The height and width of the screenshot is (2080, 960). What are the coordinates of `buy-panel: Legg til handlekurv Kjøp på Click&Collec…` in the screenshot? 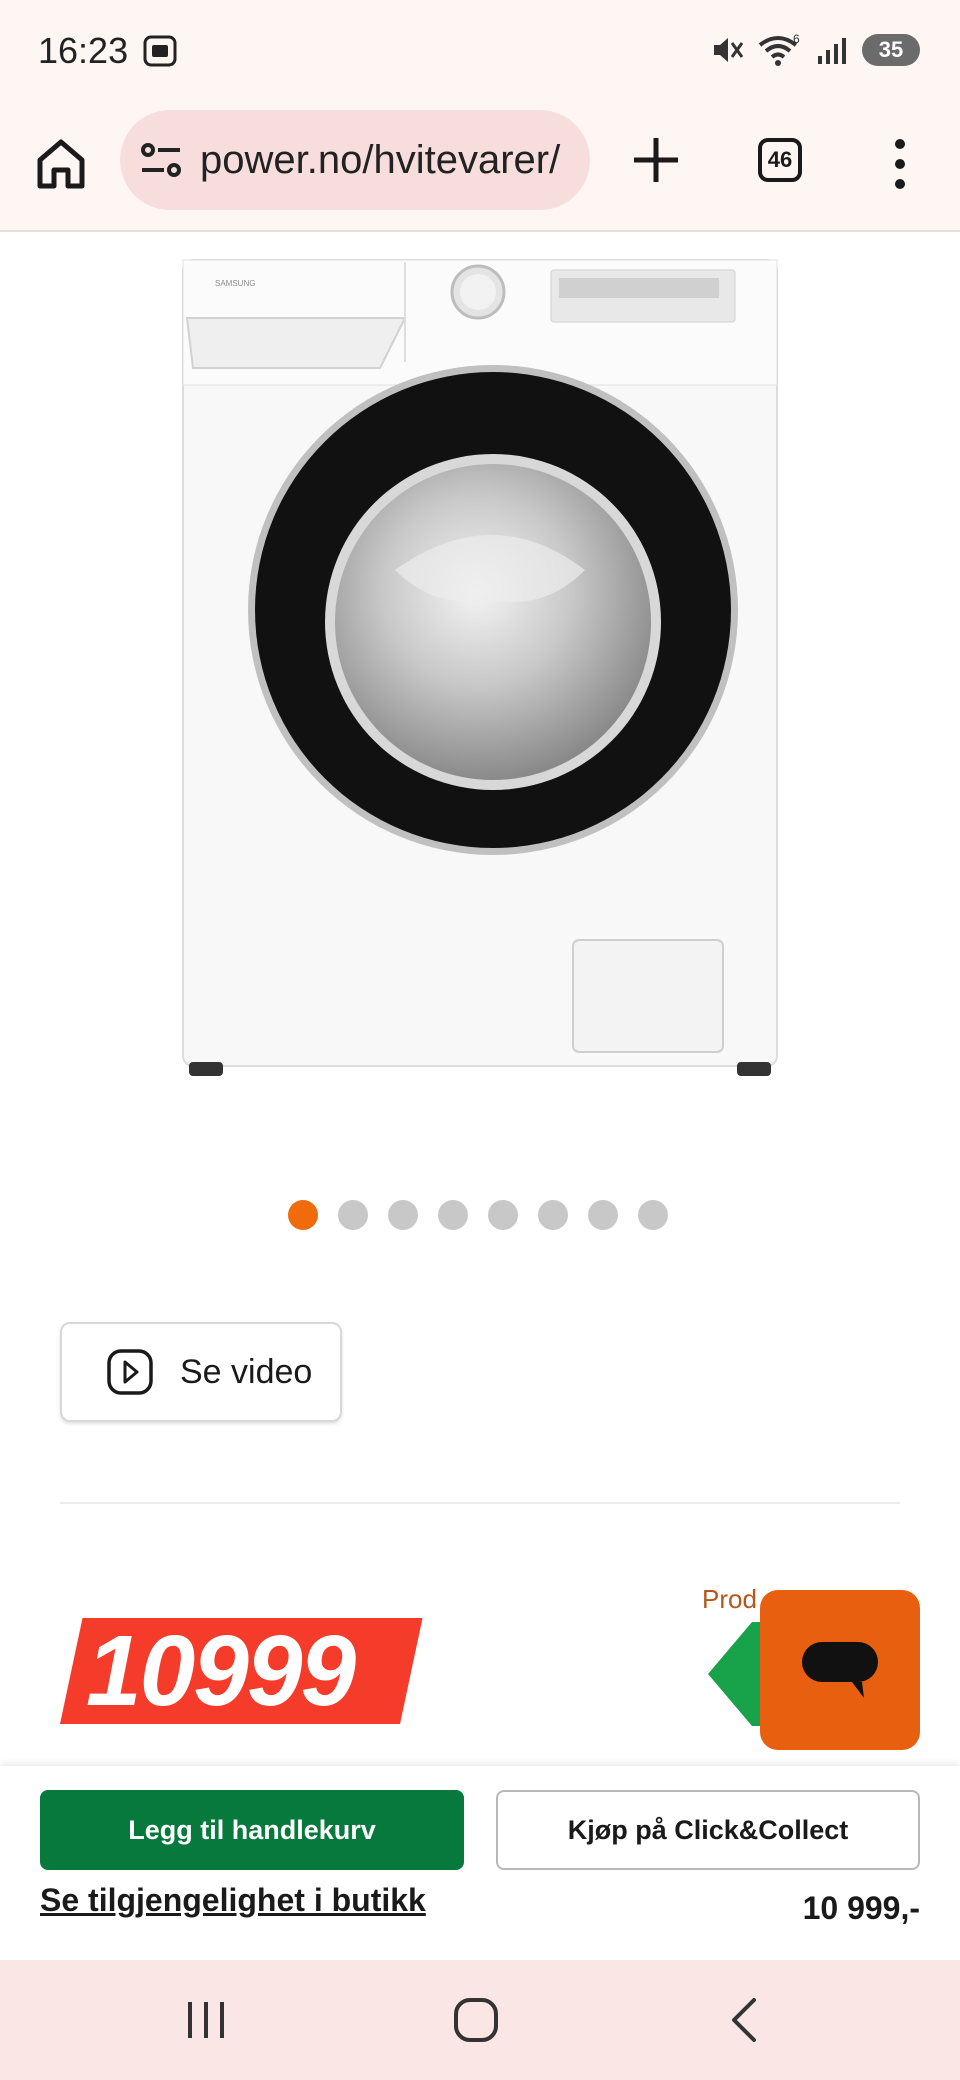 It's located at (480, 1863).